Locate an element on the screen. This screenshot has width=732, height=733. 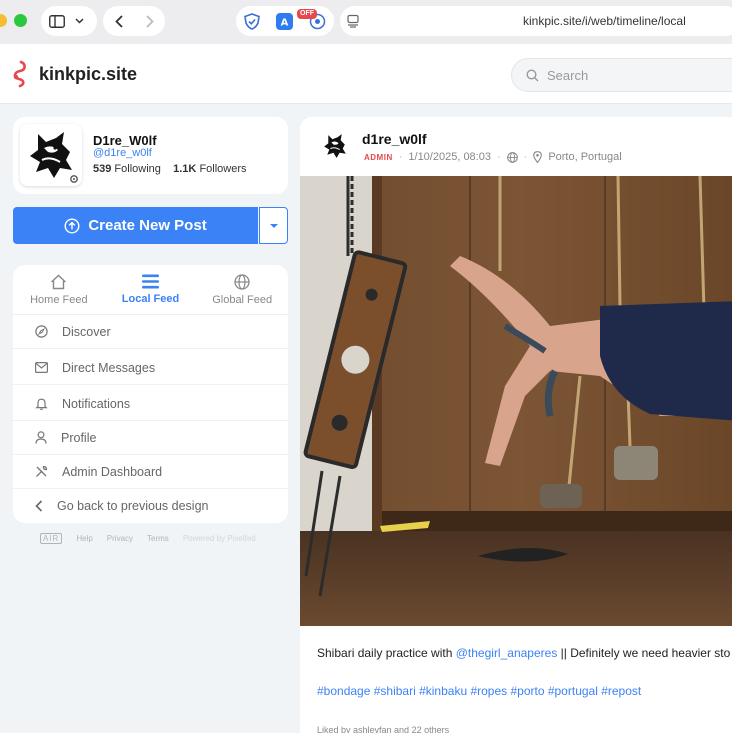
app-header: kinkpic.site Search is located at coordinates (366, 74).